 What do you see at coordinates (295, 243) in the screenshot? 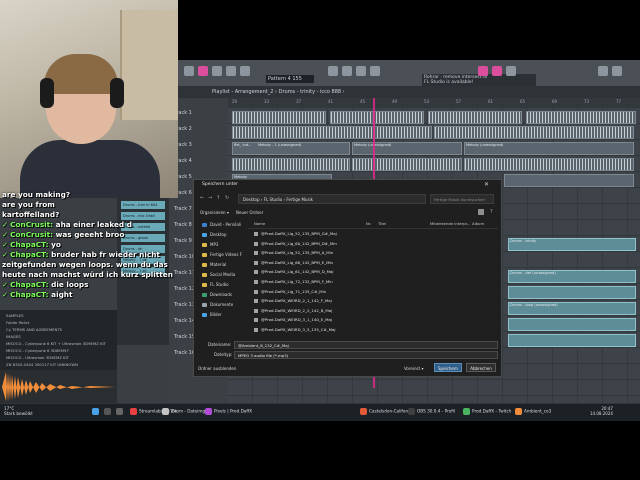
I see `file-row: @Prod.DaffX_Lig_60_142_BPM_D#_Min` at bounding box center [295, 243].